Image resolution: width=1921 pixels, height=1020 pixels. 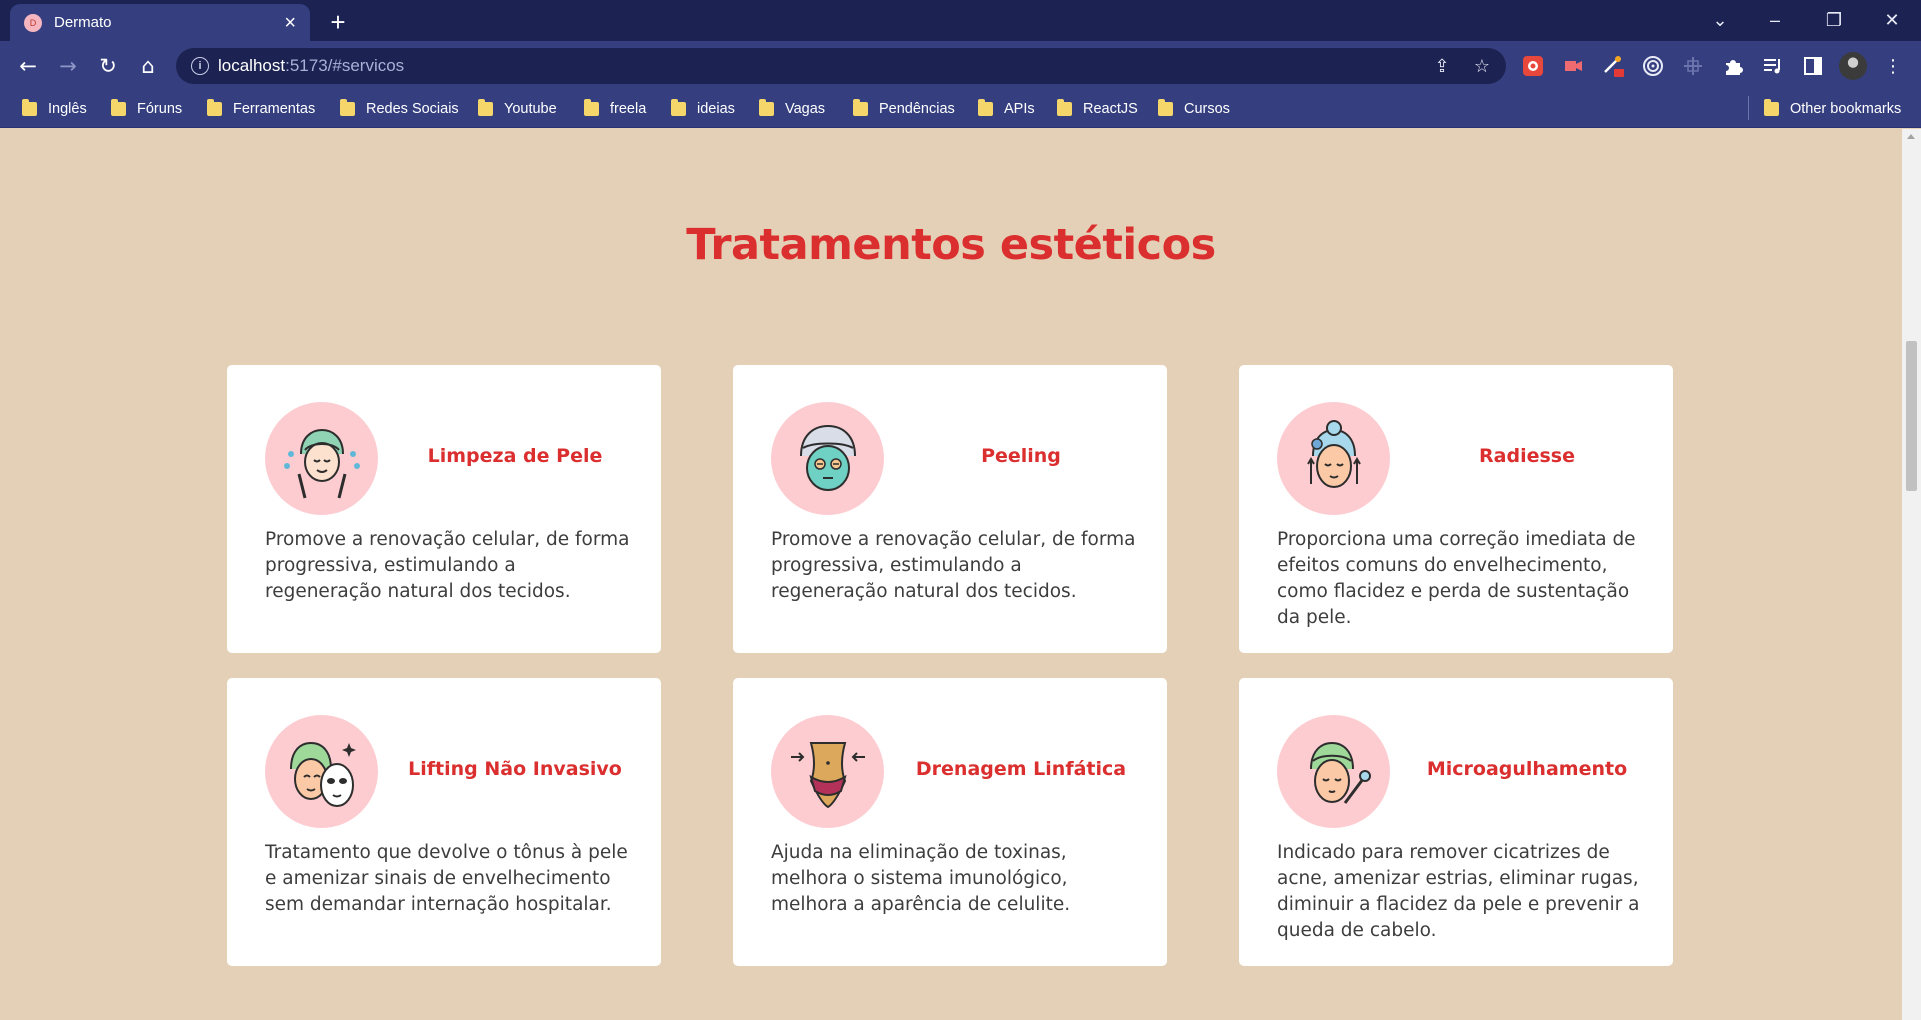 What do you see at coordinates (1911, 574) in the screenshot?
I see `page-scrollbar` at bounding box center [1911, 574].